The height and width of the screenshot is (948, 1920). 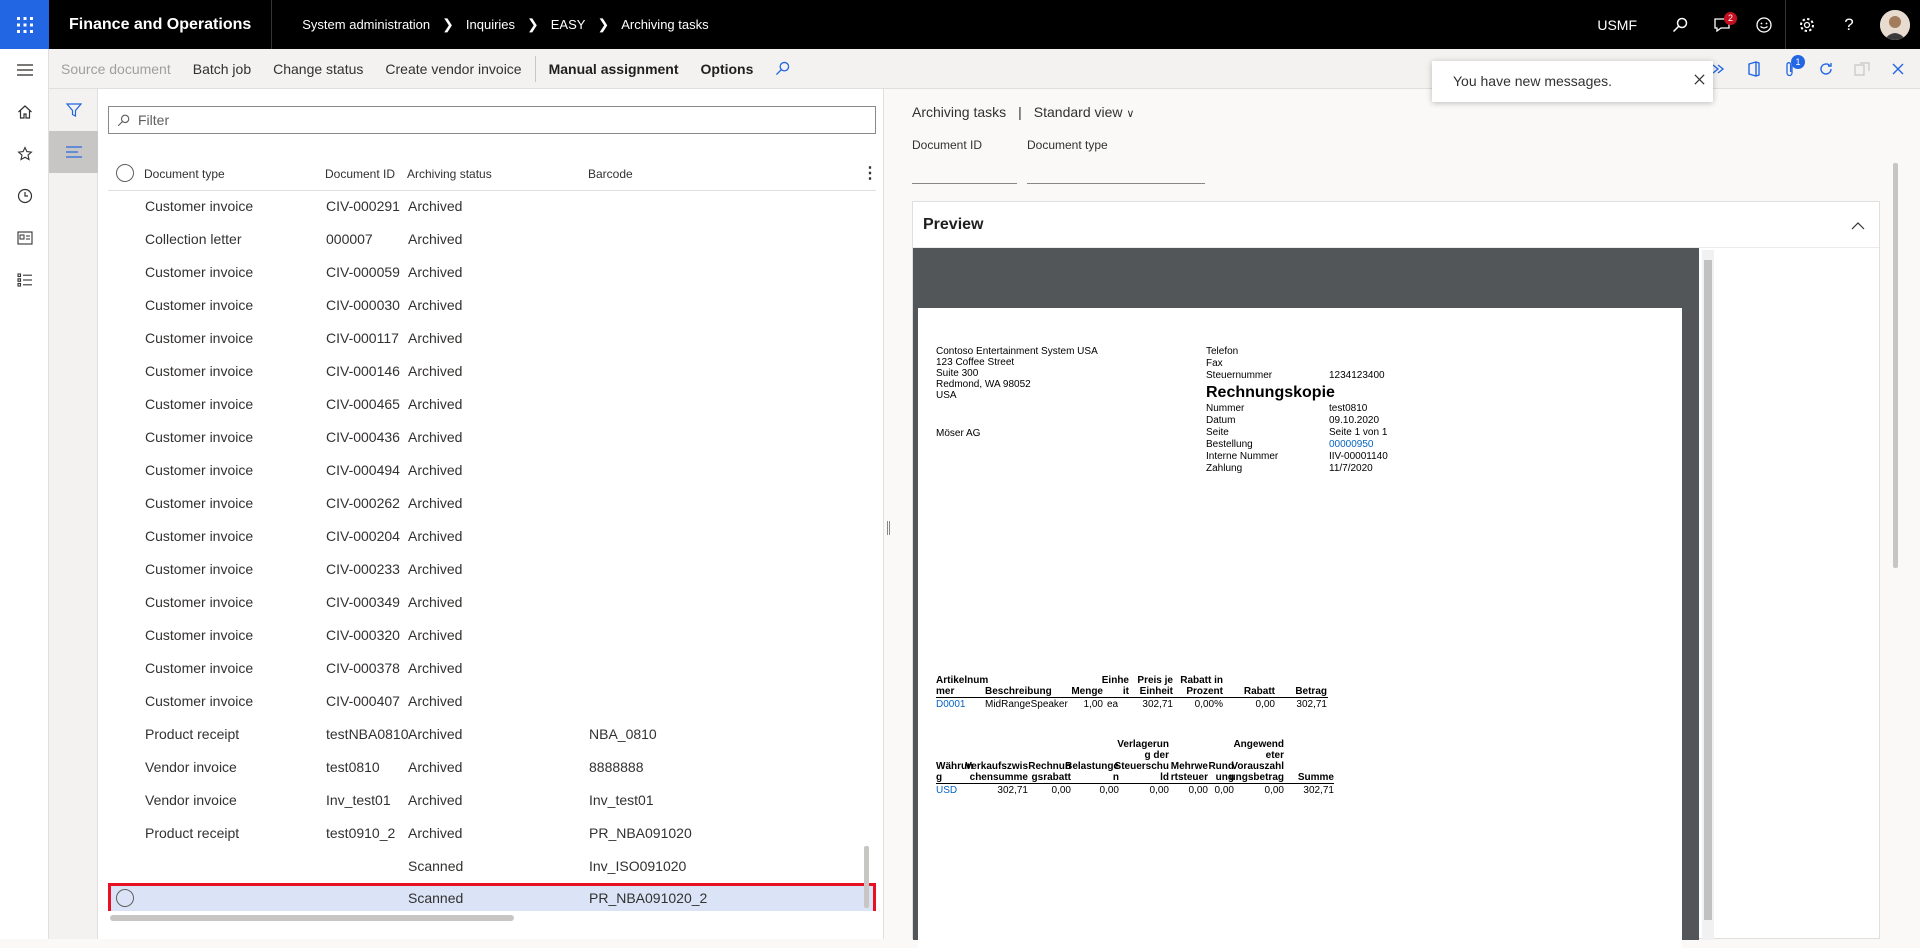 I want to click on table-row: Customer invoice CIV-000465 Archived, so click(x=492, y=405).